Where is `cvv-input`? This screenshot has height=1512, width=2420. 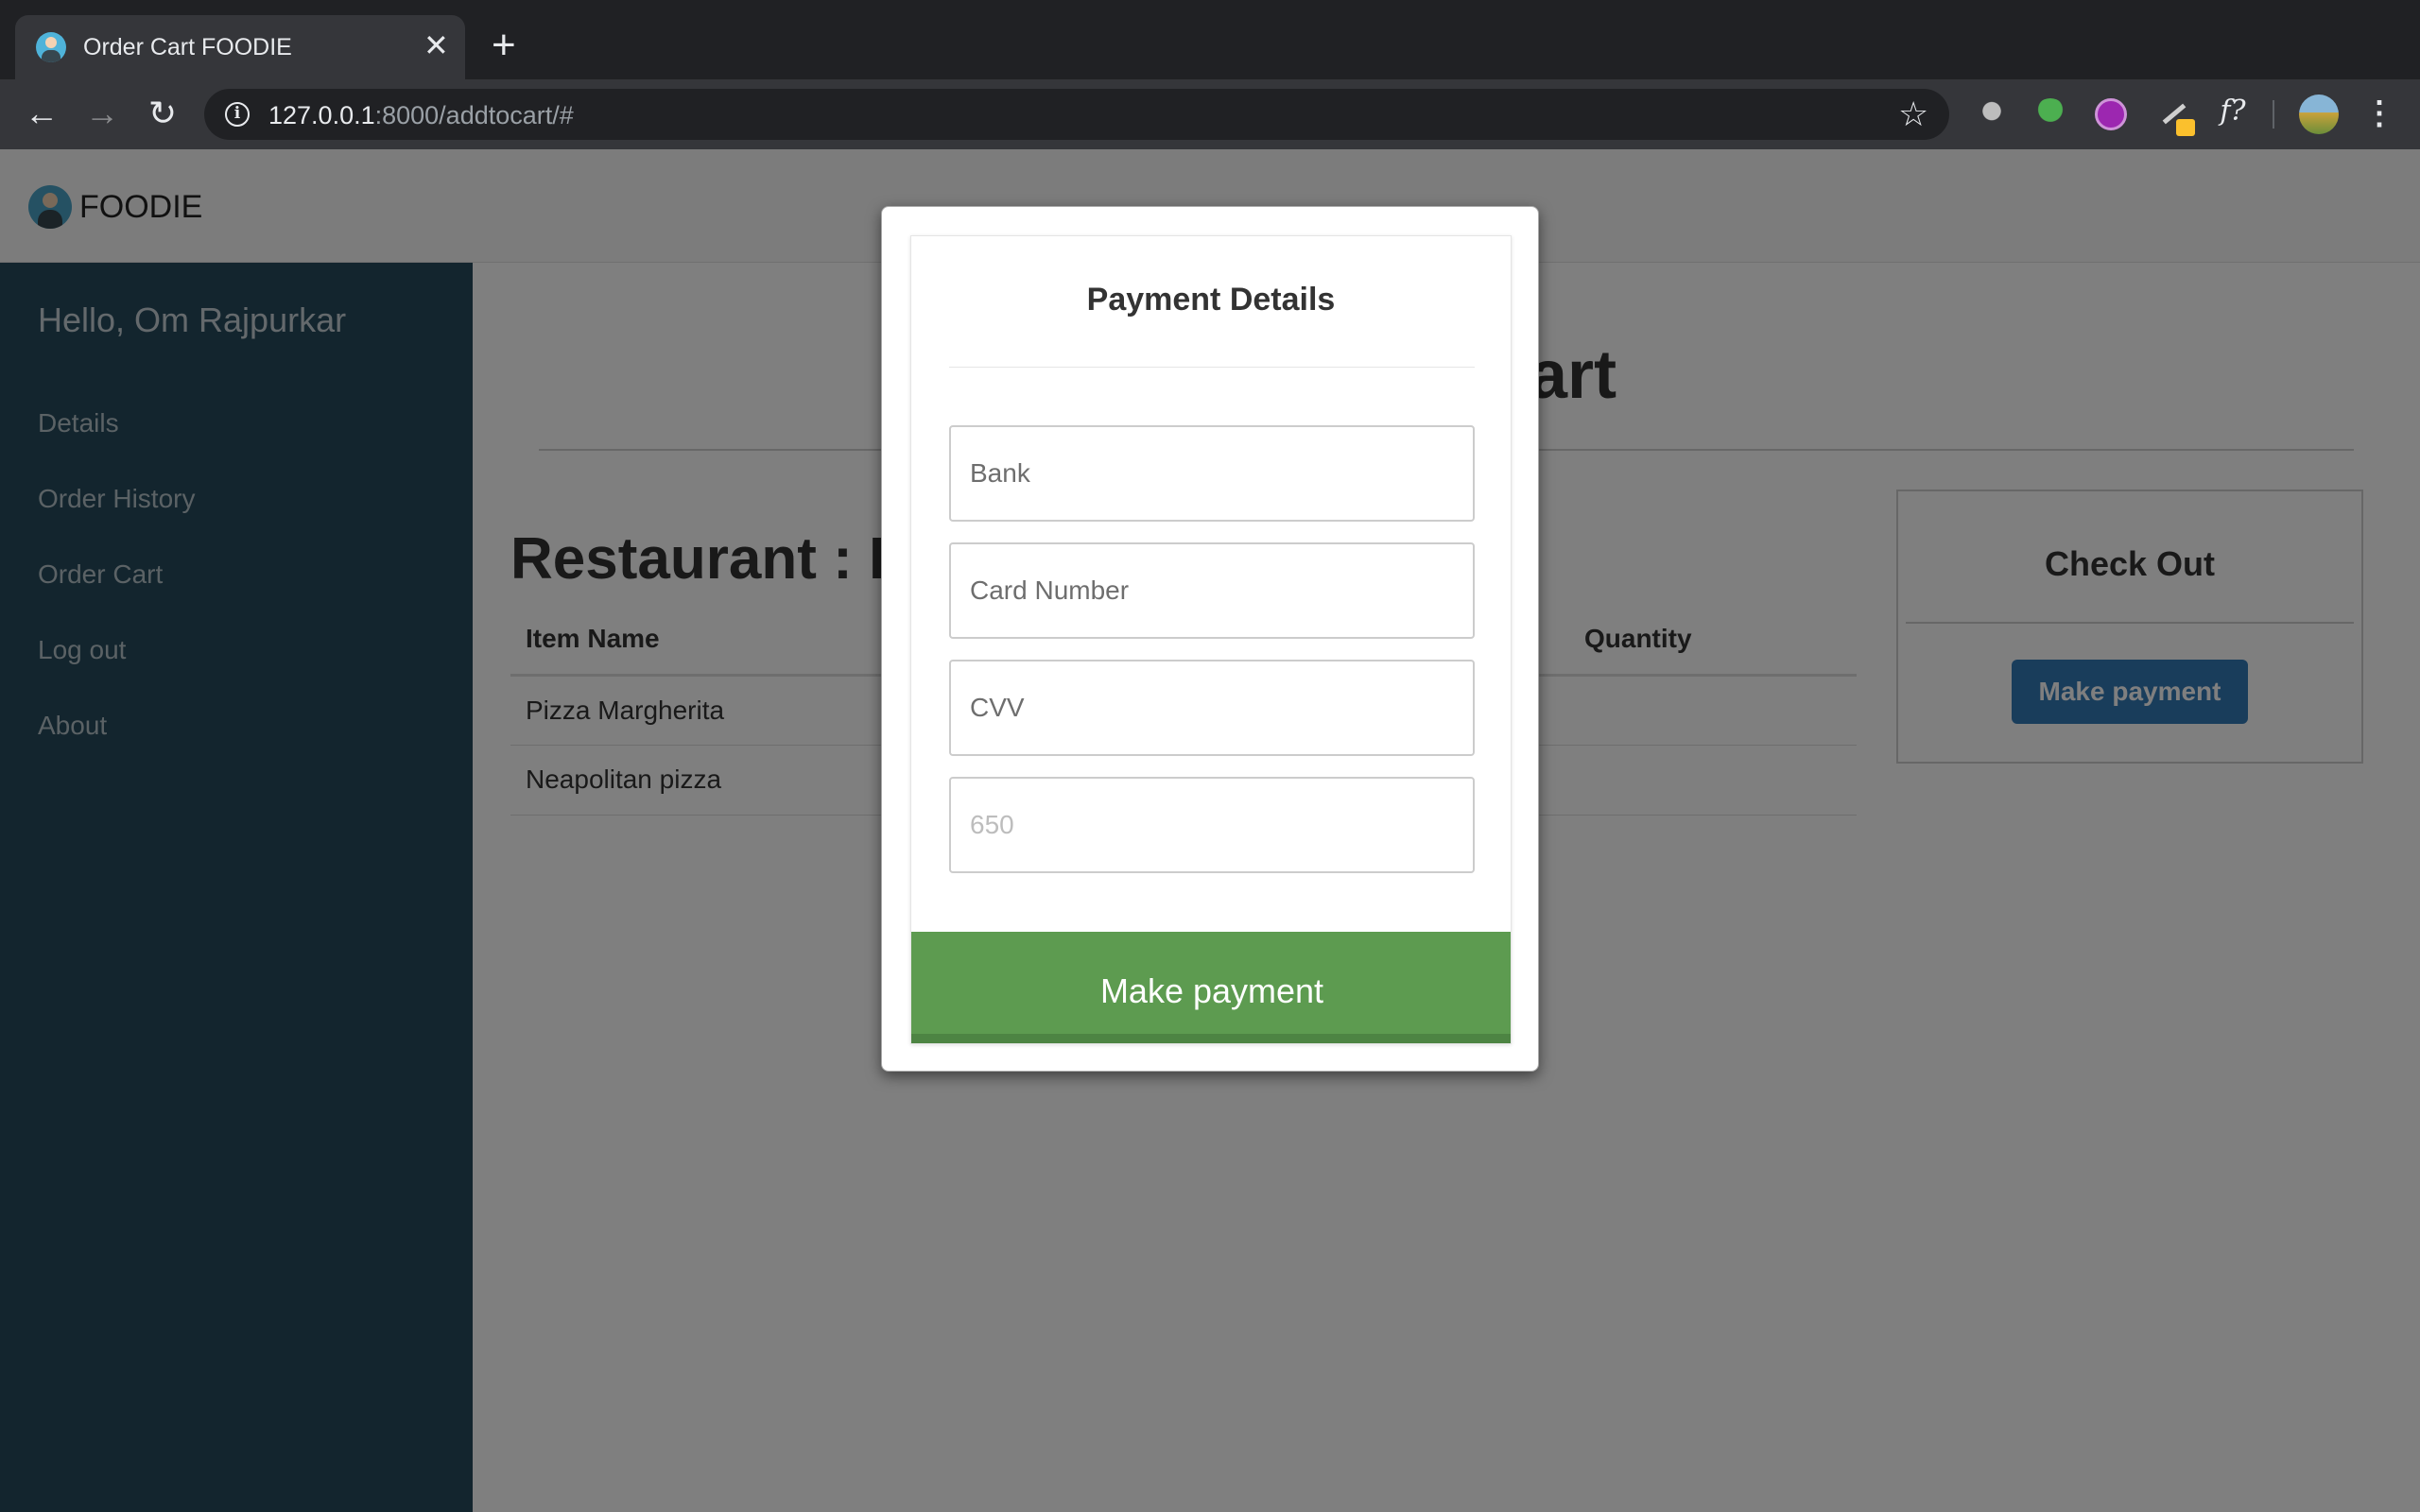
cvv-input is located at coordinates (1212, 708).